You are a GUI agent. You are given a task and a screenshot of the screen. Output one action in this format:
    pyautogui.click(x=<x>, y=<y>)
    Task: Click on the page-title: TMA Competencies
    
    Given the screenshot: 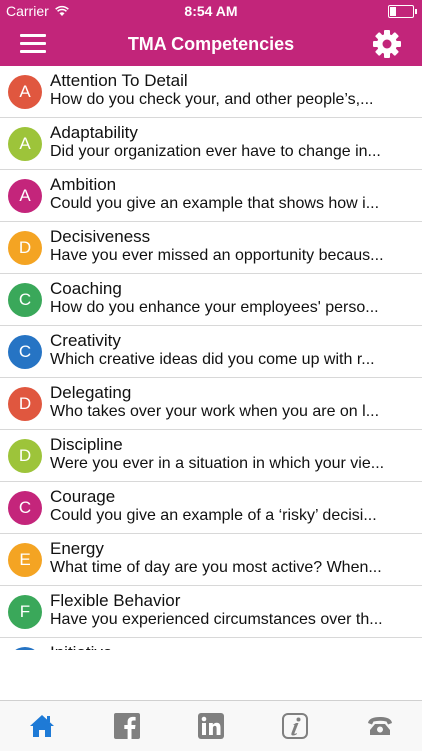 What is the action you would take?
    pyautogui.click(x=211, y=44)
    